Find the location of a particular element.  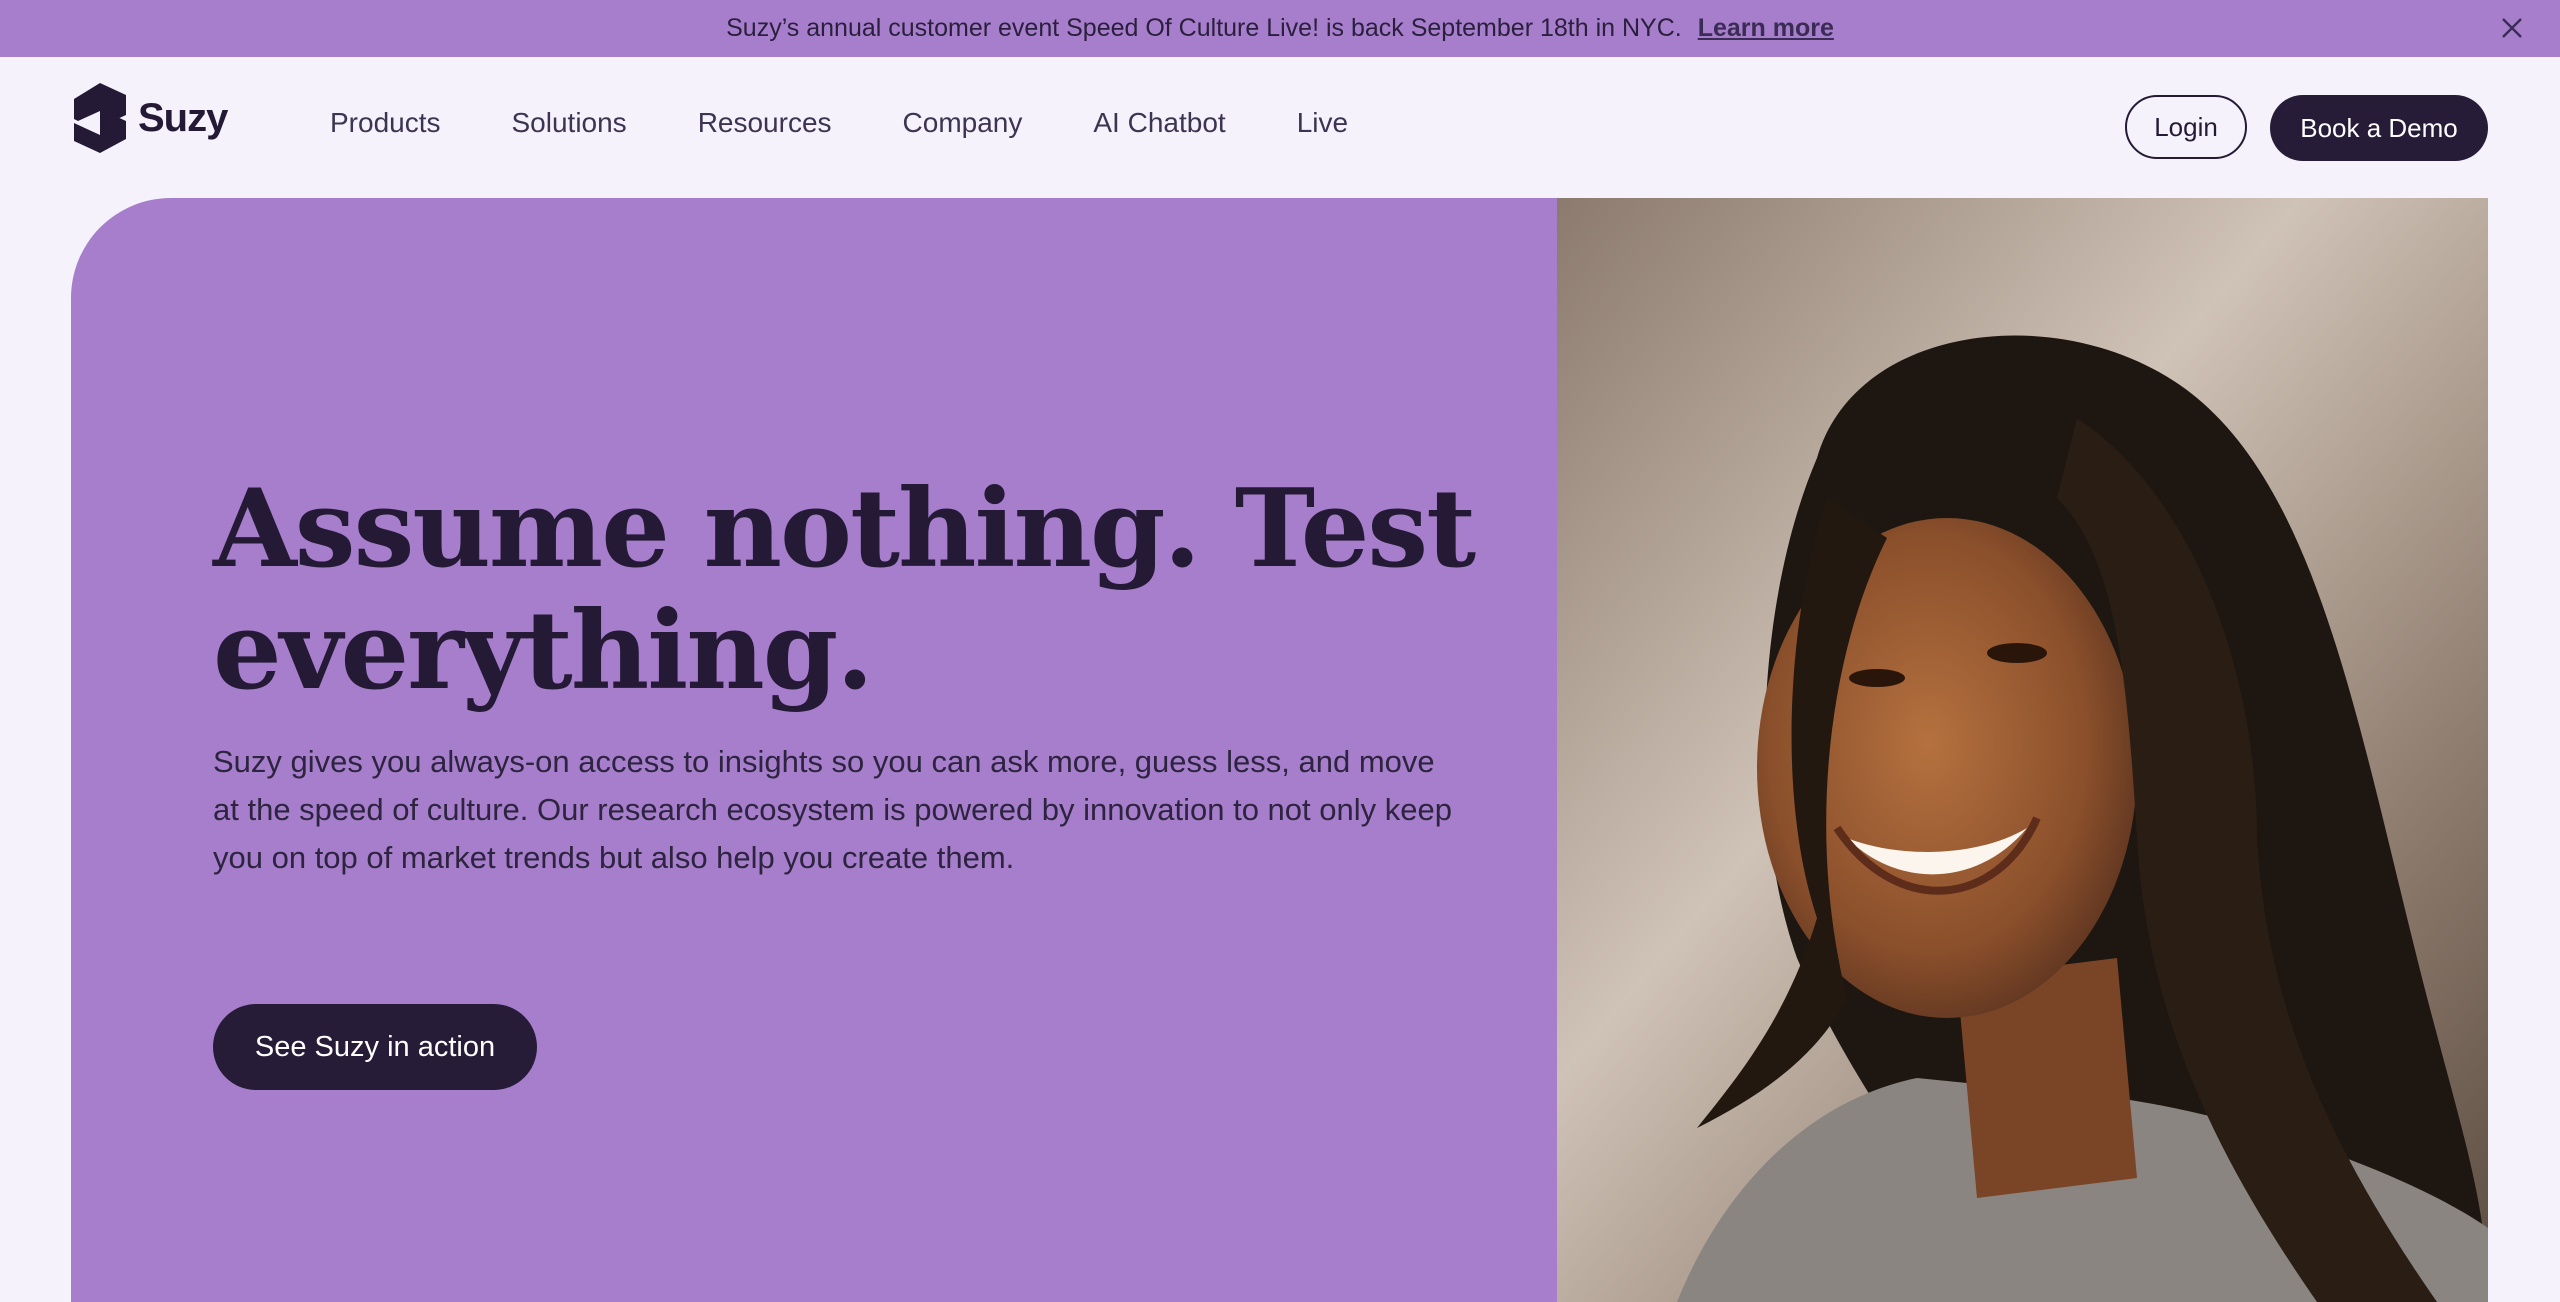

suzy-logo-icon is located at coordinates (100, 118).